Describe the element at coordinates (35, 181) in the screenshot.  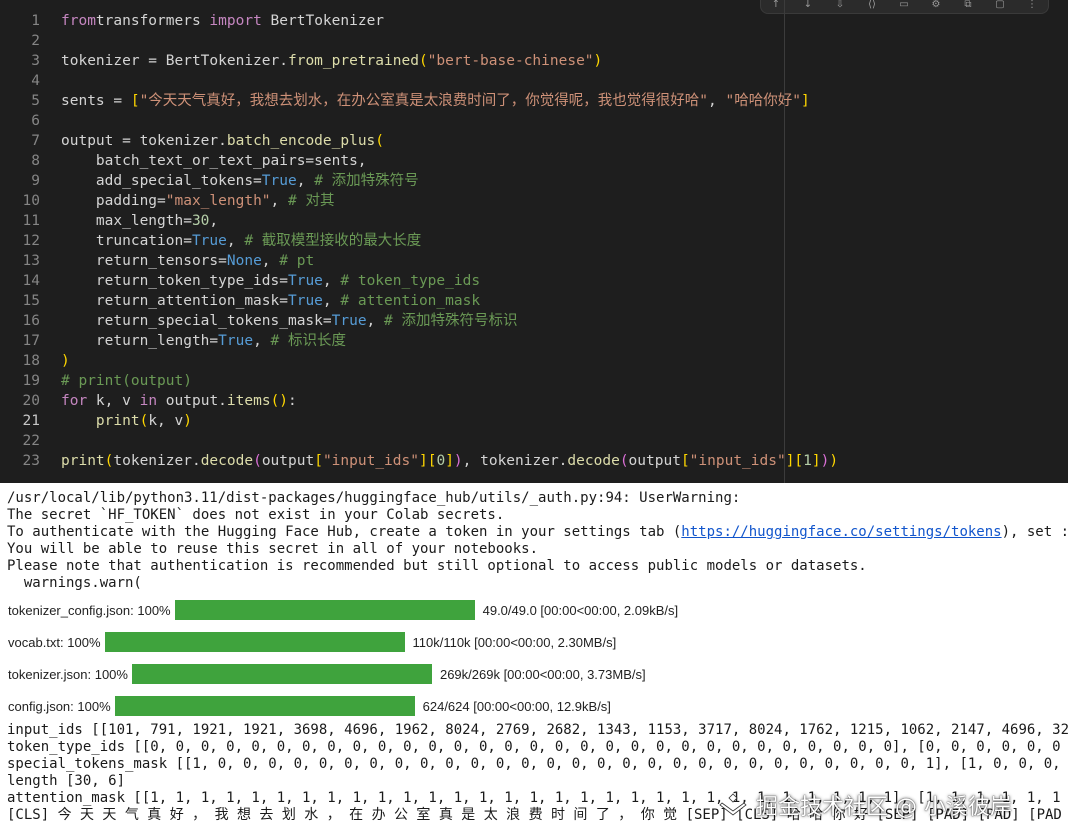
I see `line-number: 9` at that location.